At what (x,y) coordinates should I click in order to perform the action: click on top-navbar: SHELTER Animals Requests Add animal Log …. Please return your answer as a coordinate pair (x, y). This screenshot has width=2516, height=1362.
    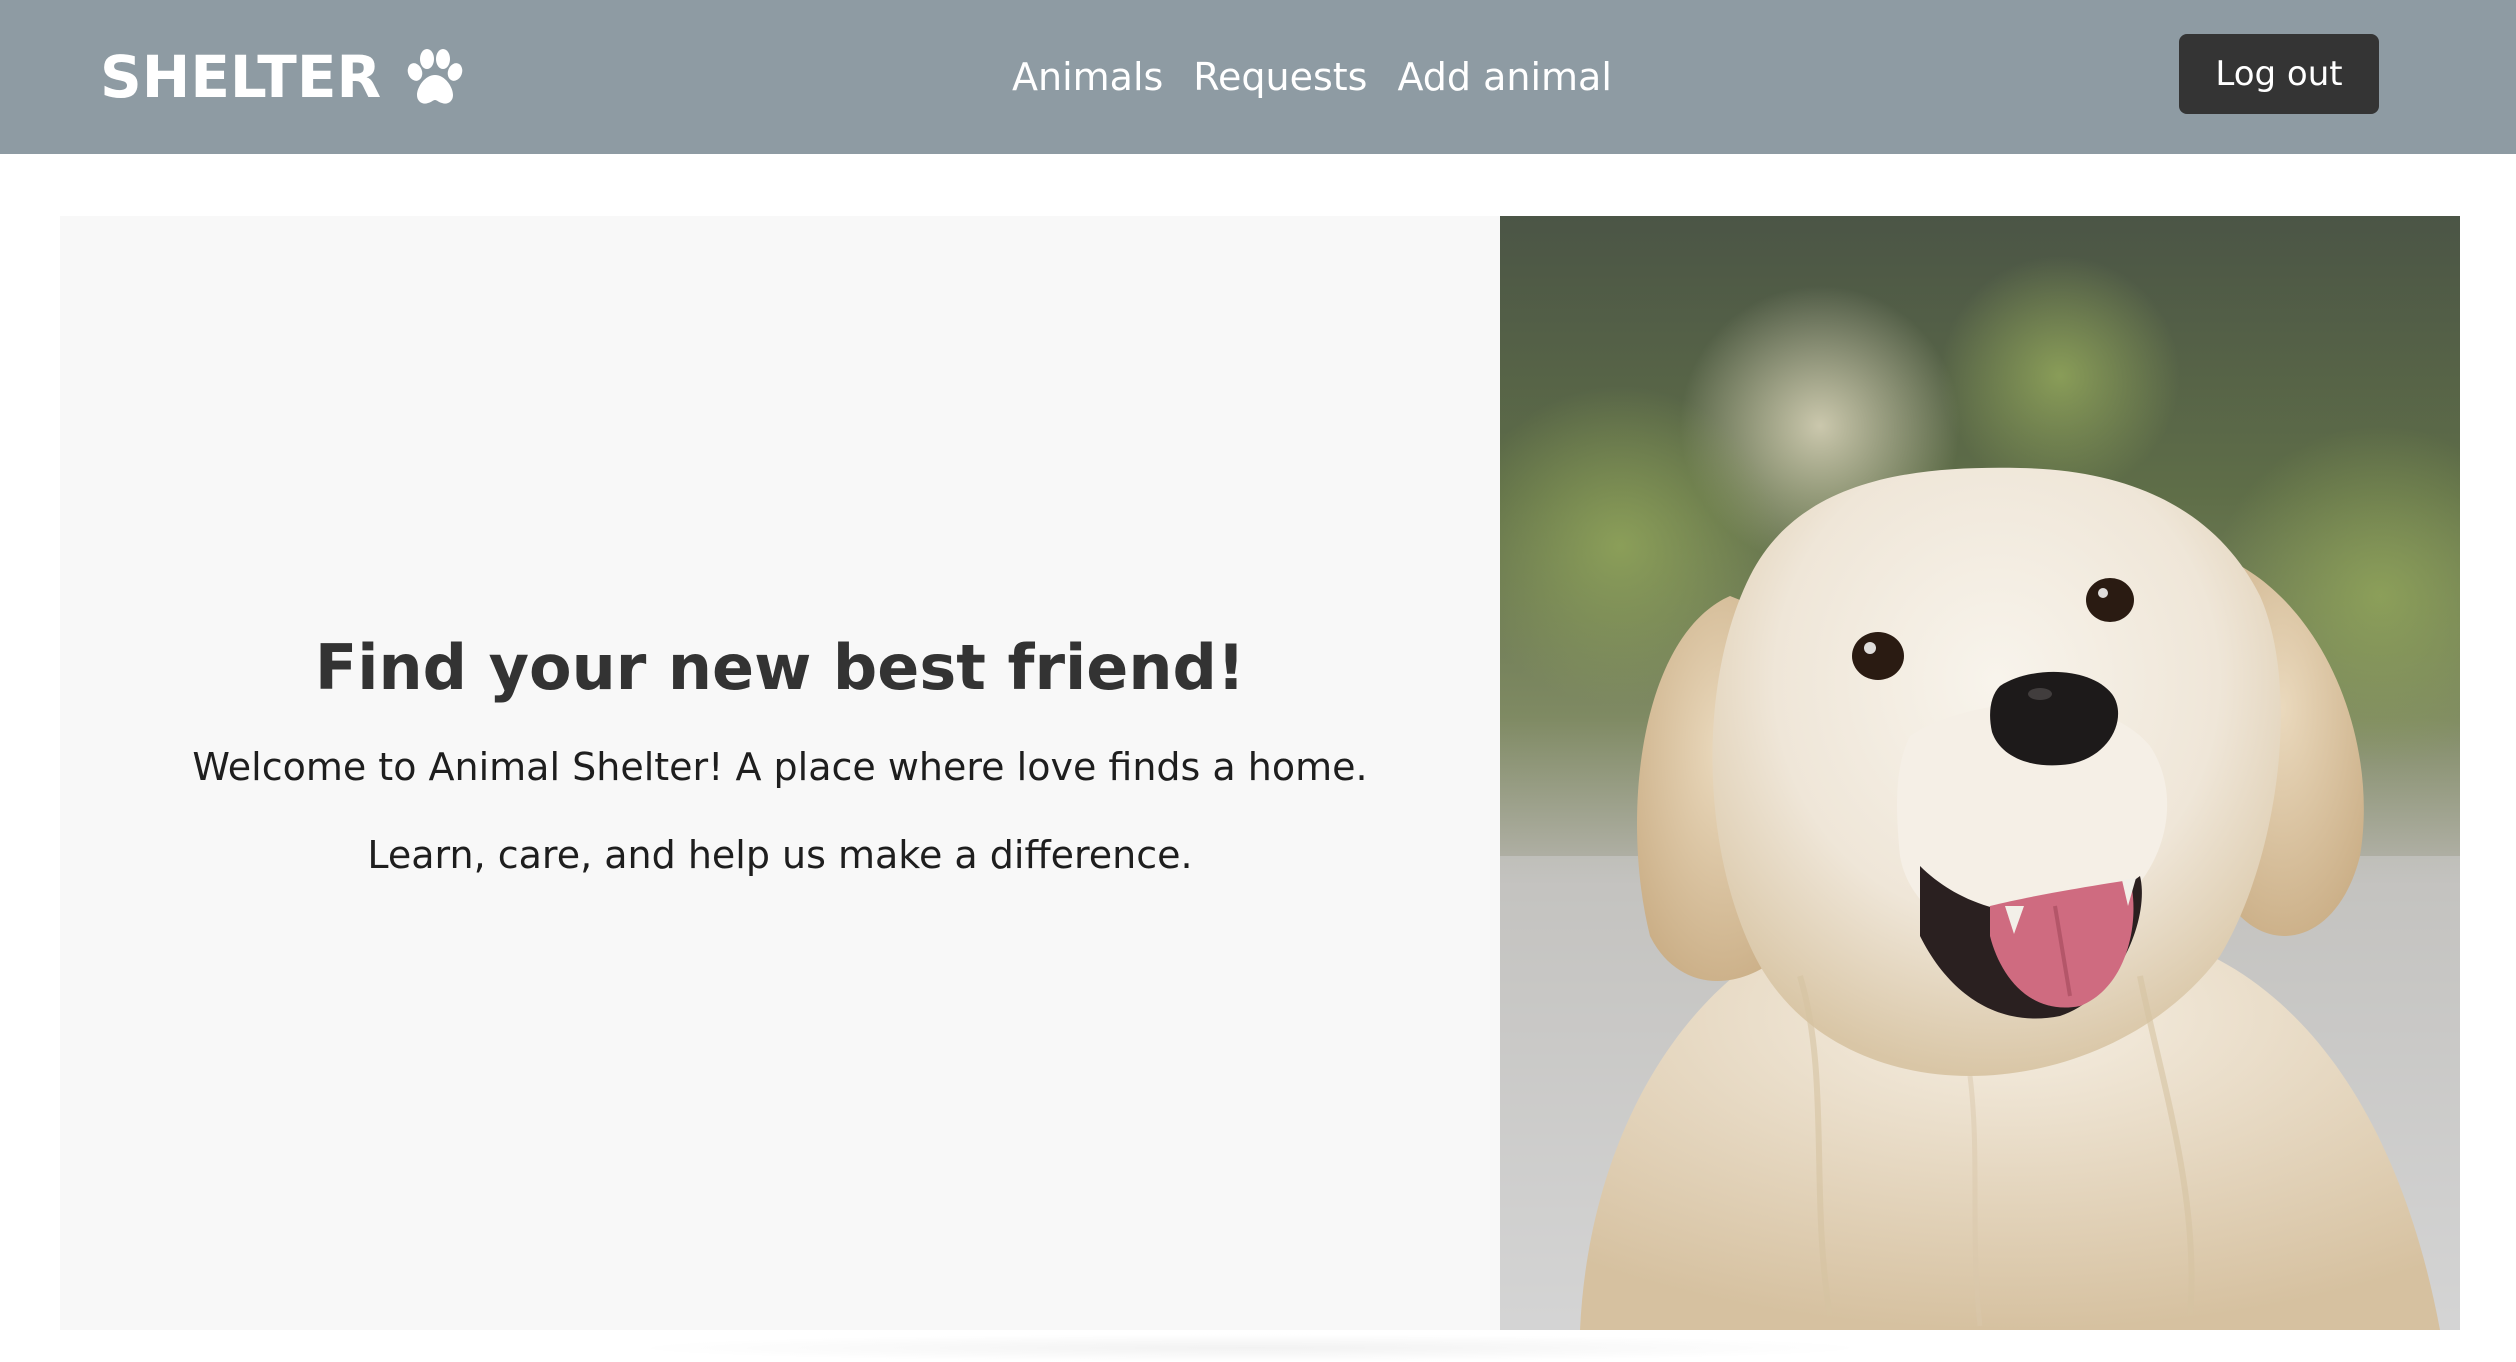
    Looking at the image, I should click on (1258, 77).